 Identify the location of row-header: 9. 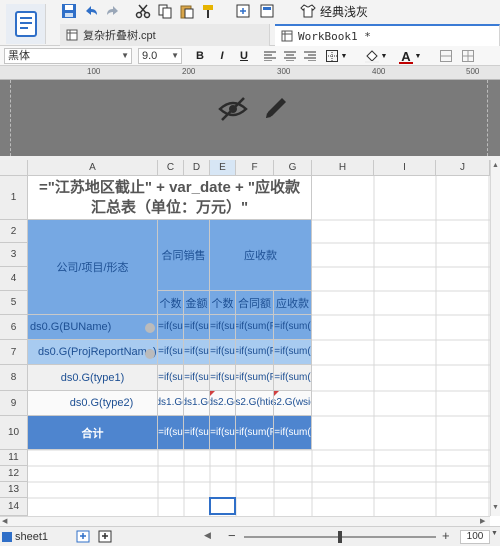
(14, 403).